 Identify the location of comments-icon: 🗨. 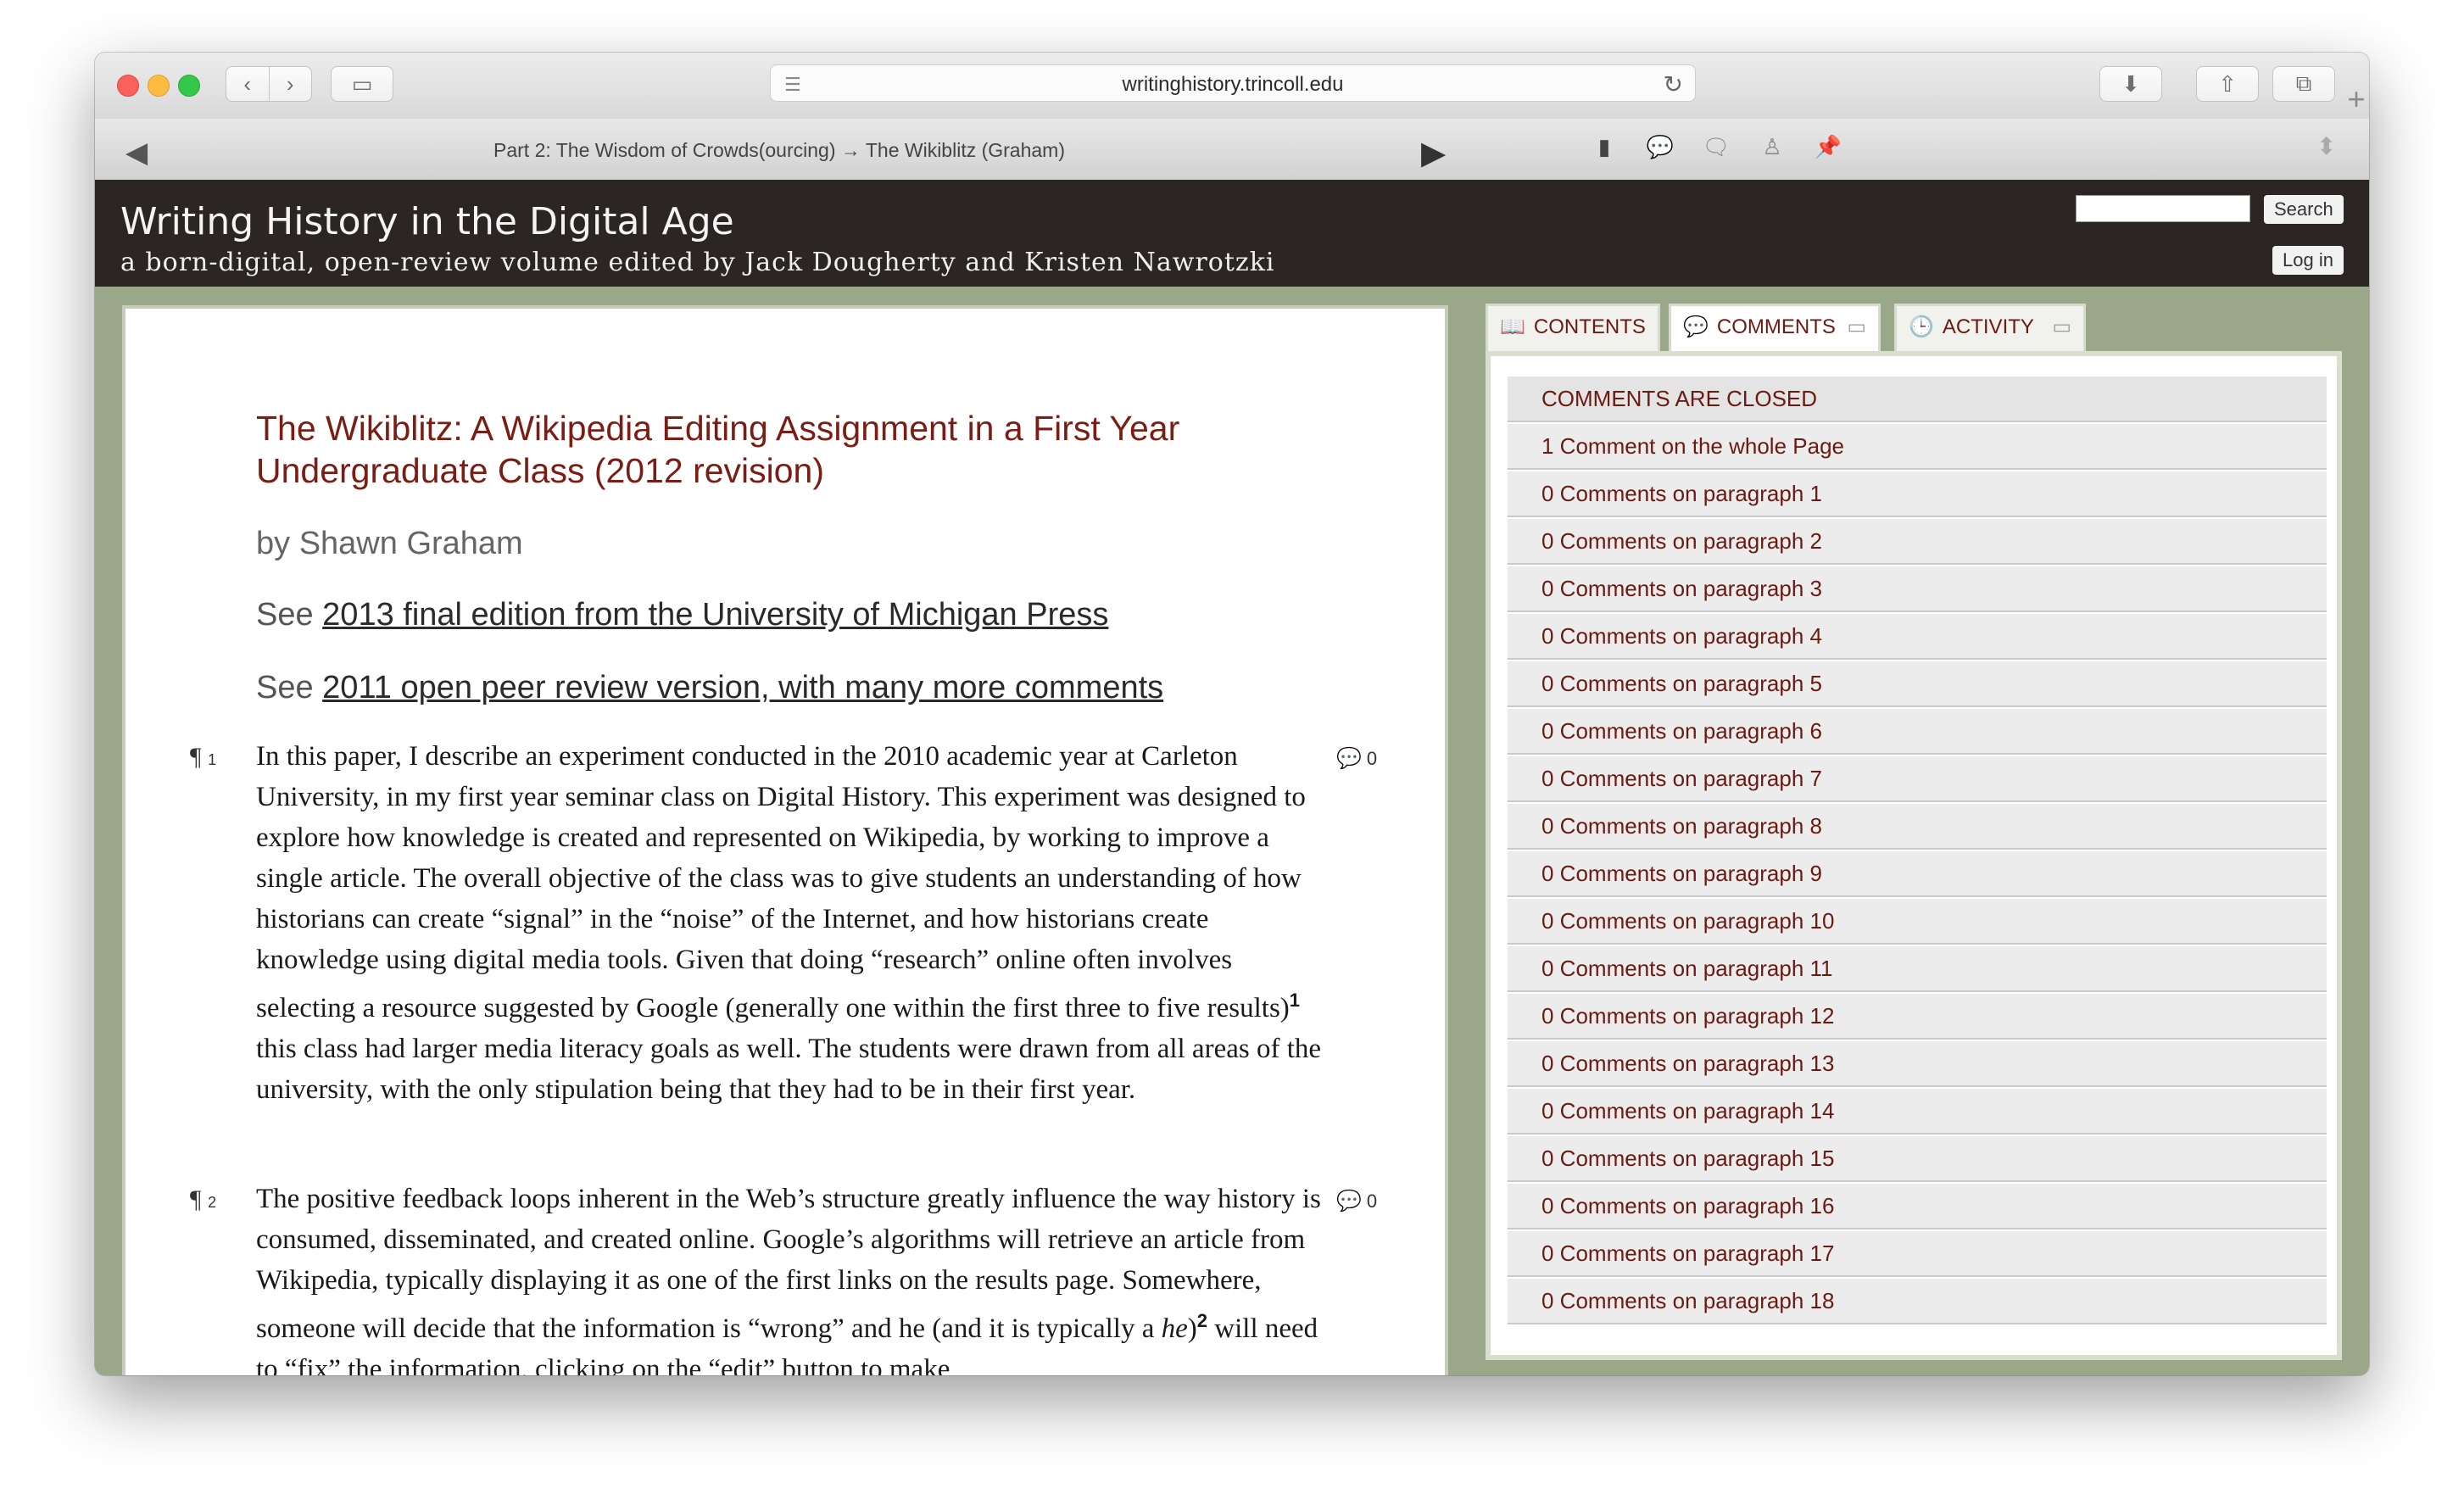
(1716, 149).